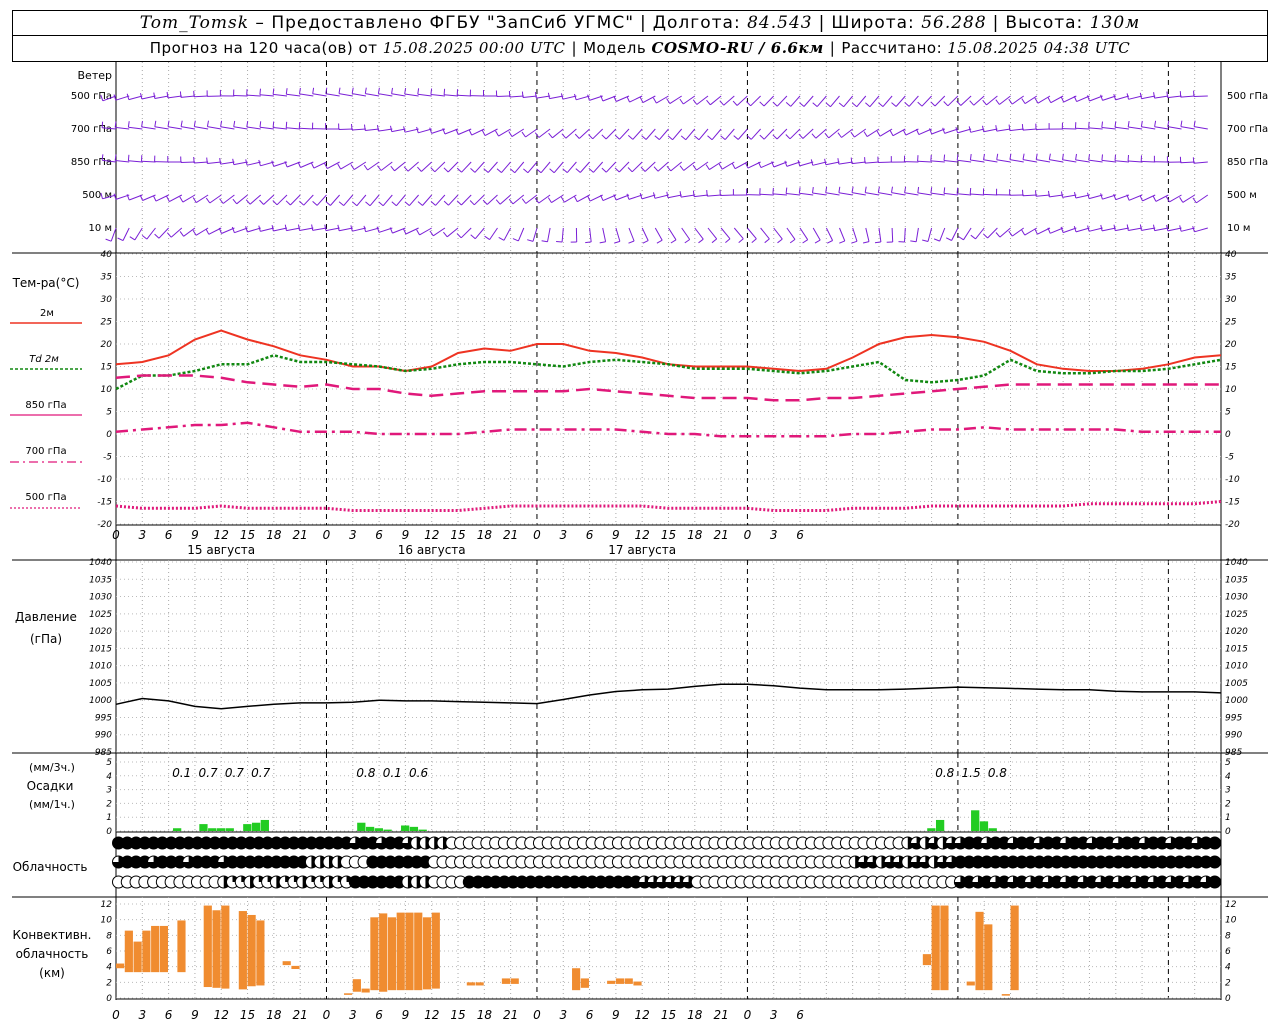 The image size is (1280, 1024). Describe the element at coordinates (91, 162) in the screenshot. I see `wind-level-label-left: 850 гПа` at that location.